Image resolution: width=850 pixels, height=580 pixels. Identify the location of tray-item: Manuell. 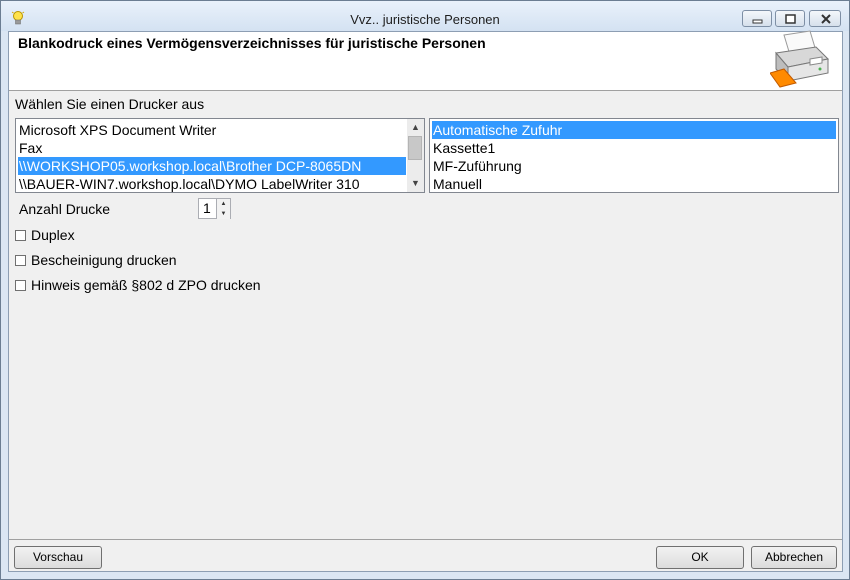
(457, 183).